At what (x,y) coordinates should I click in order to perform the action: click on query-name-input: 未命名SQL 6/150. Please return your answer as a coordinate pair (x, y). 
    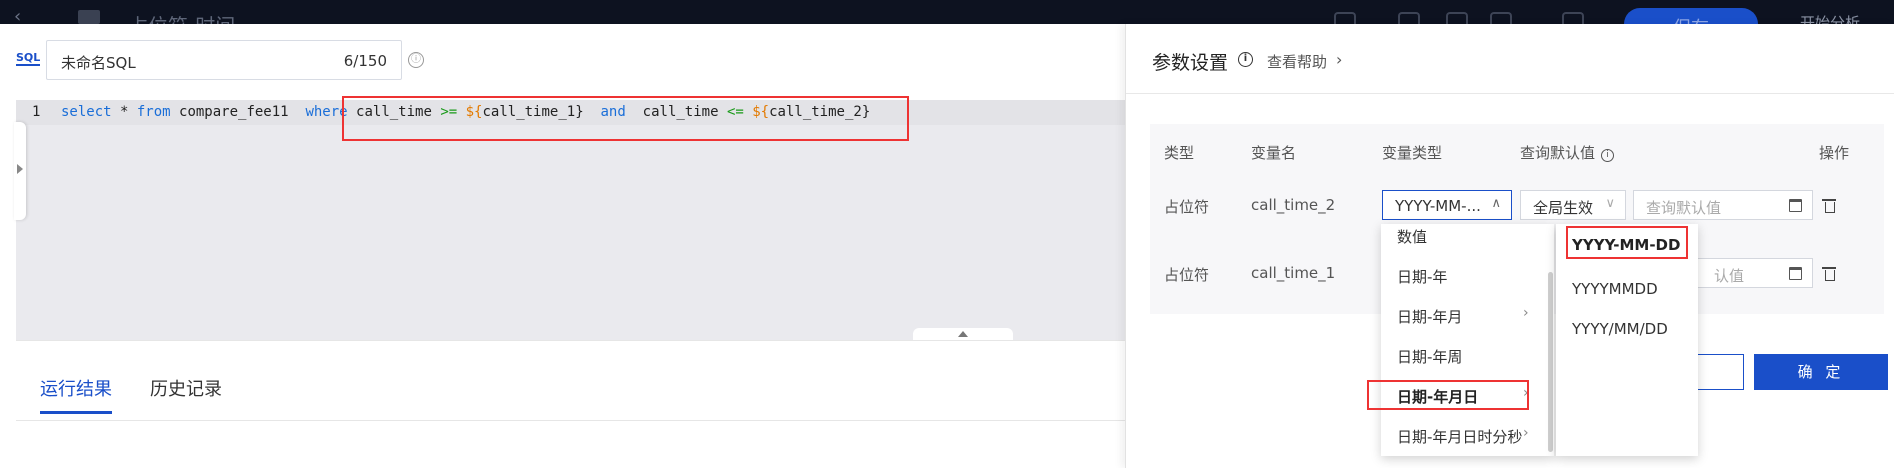
    Looking at the image, I should click on (224, 60).